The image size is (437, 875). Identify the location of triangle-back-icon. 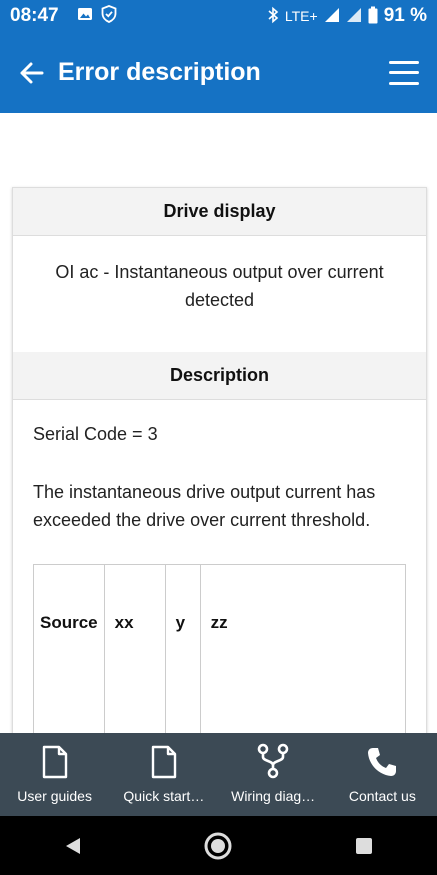
(72, 845).